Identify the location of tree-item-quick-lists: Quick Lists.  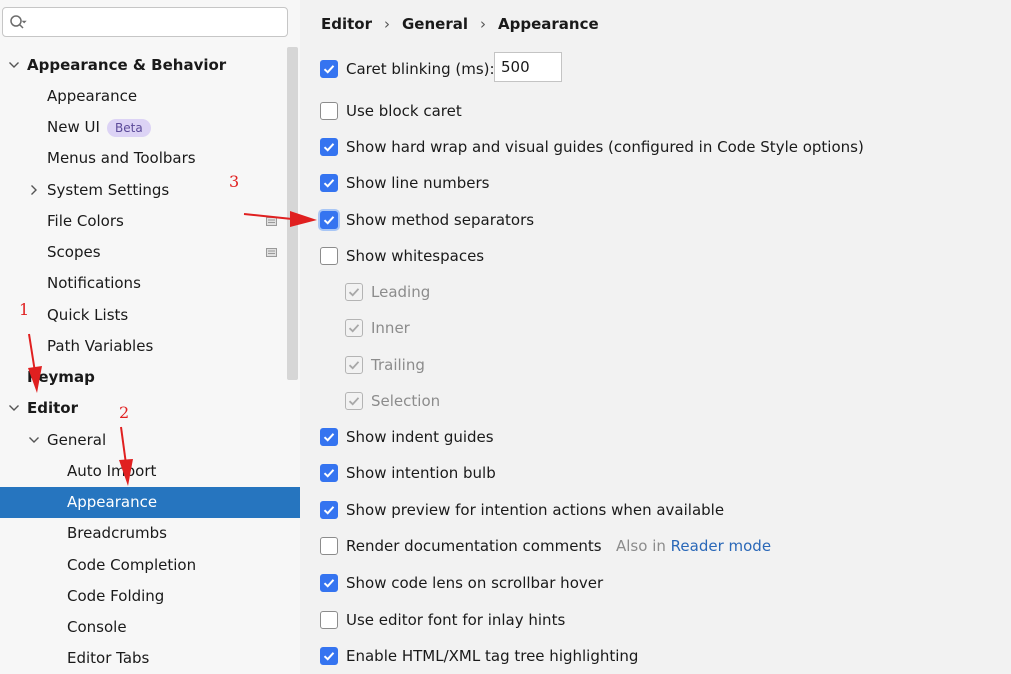
(150, 315).